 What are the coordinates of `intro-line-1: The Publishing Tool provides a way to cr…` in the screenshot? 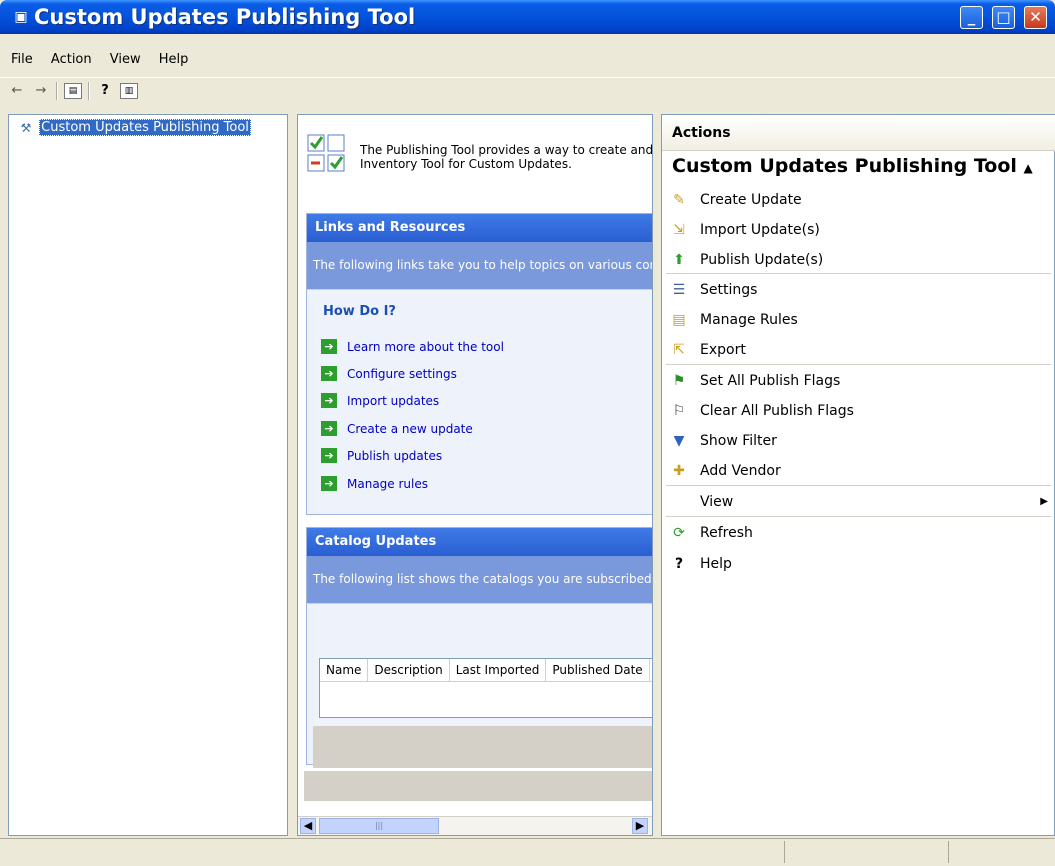 It's located at (506, 150).